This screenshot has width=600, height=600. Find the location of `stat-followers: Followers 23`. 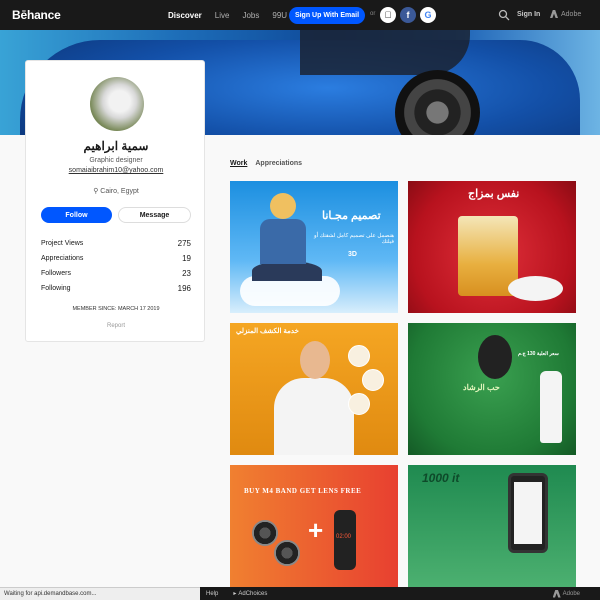

stat-followers: Followers 23 is located at coordinates (116, 273).